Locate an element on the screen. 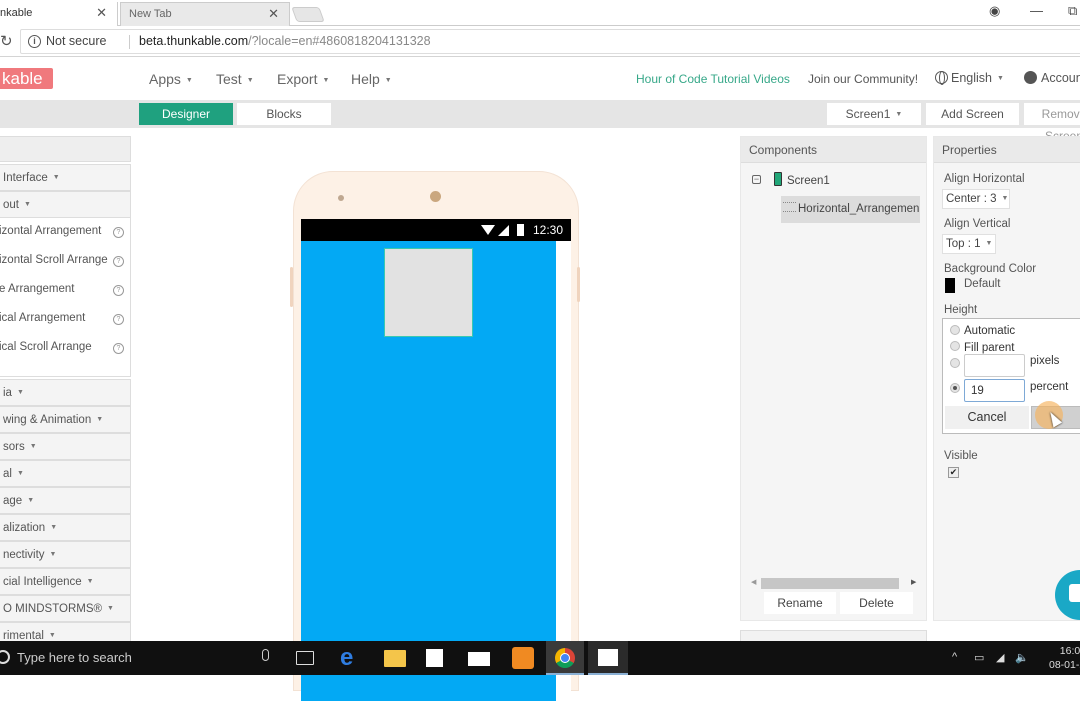  item-label: izontal Arrangement is located at coordinates (51, 231).